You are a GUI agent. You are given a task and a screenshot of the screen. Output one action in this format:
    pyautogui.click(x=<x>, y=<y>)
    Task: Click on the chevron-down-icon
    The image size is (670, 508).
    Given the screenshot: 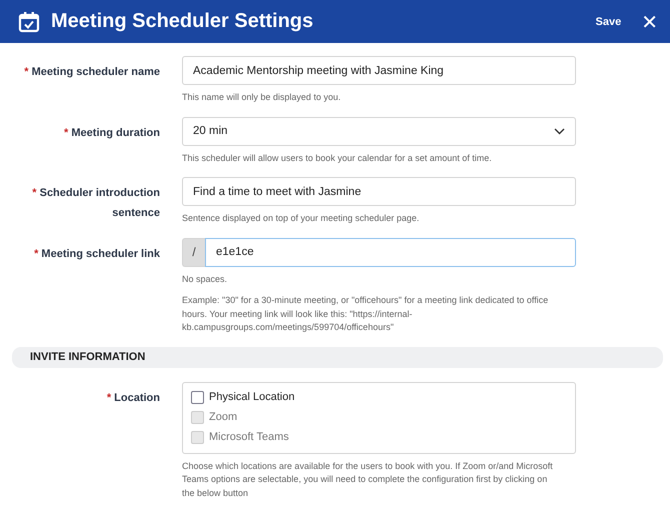 What is the action you would take?
    pyautogui.click(x=559, y=131)
    